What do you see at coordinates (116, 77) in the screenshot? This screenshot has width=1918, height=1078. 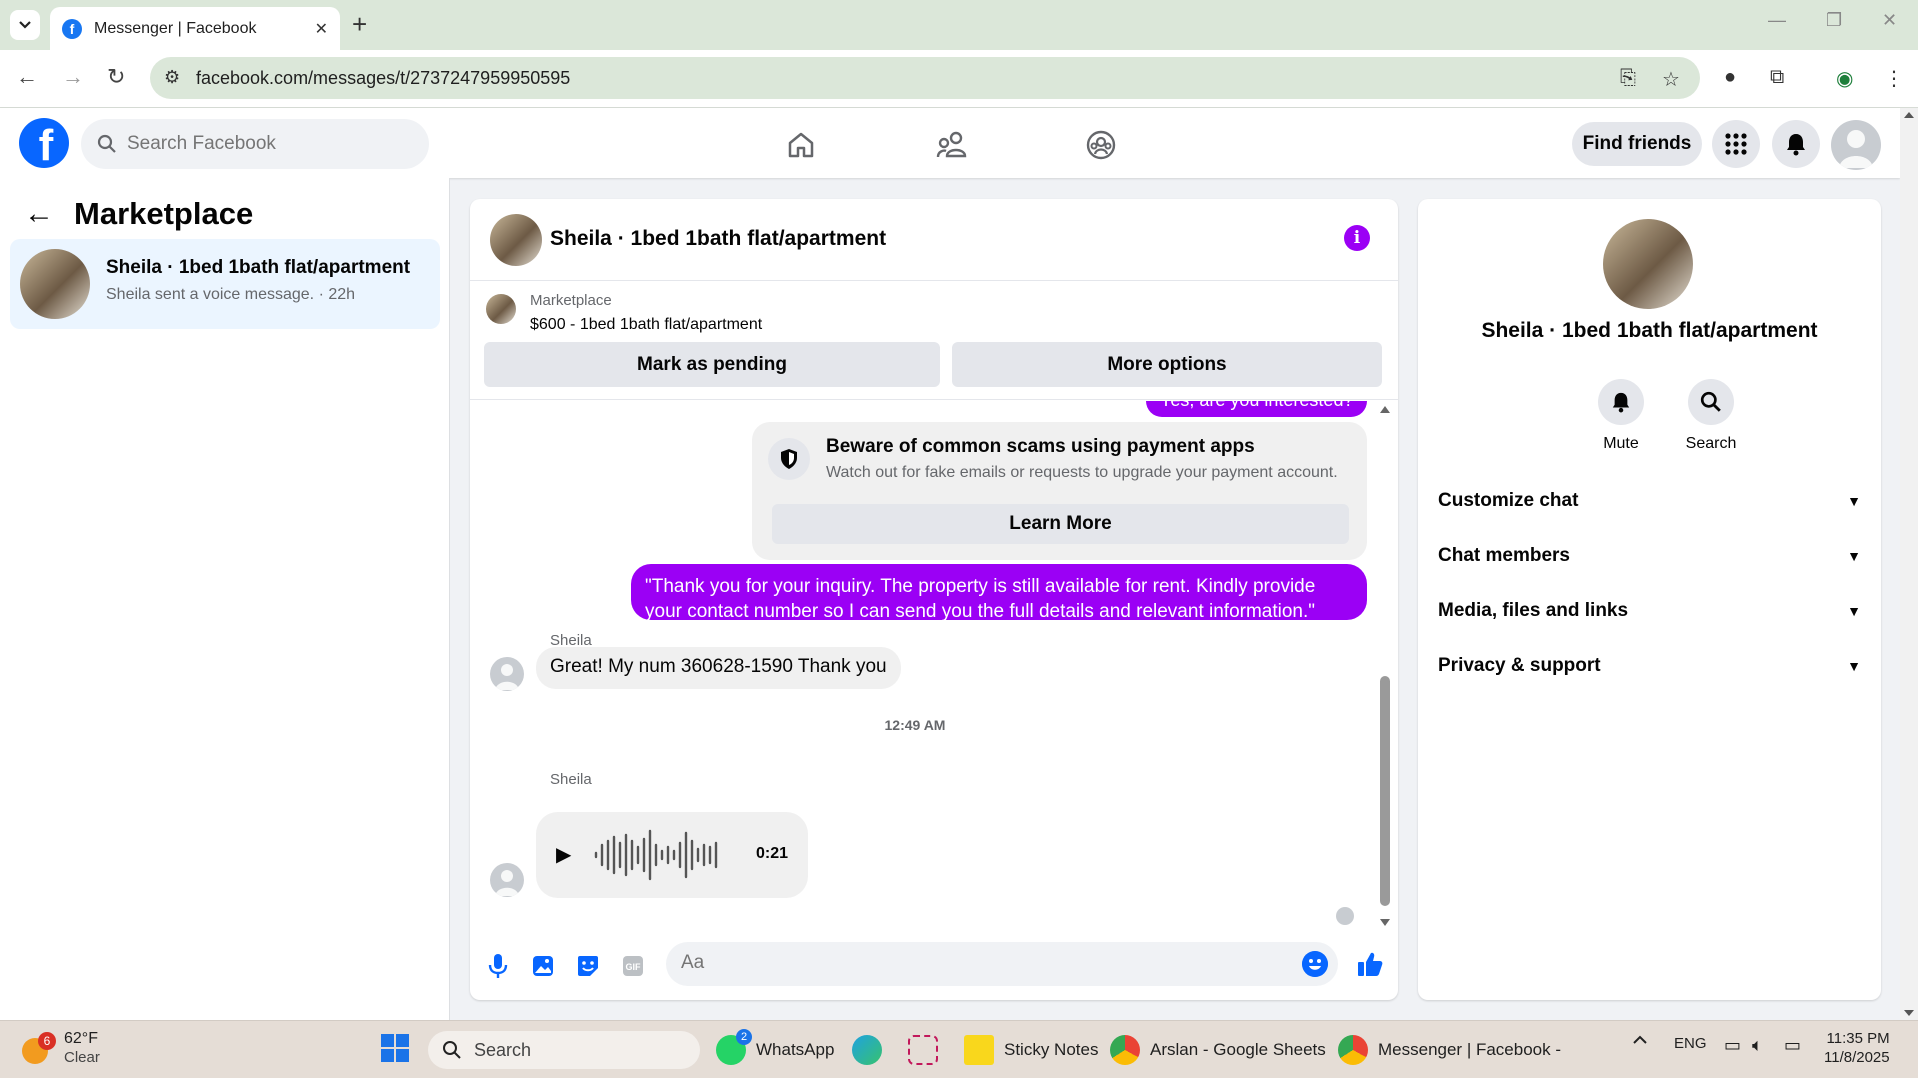 I see `reload-icon: ↻` at bounding box center [116, 77].